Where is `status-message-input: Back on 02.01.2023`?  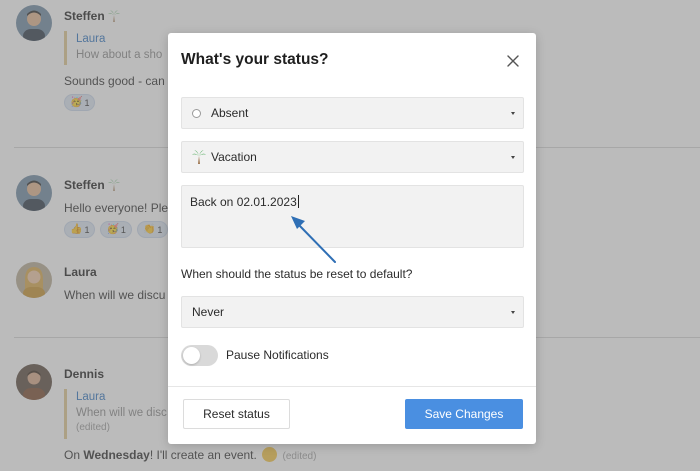 status-message-input: Back on 02.01.2023 is located at coordinates (352, 216).